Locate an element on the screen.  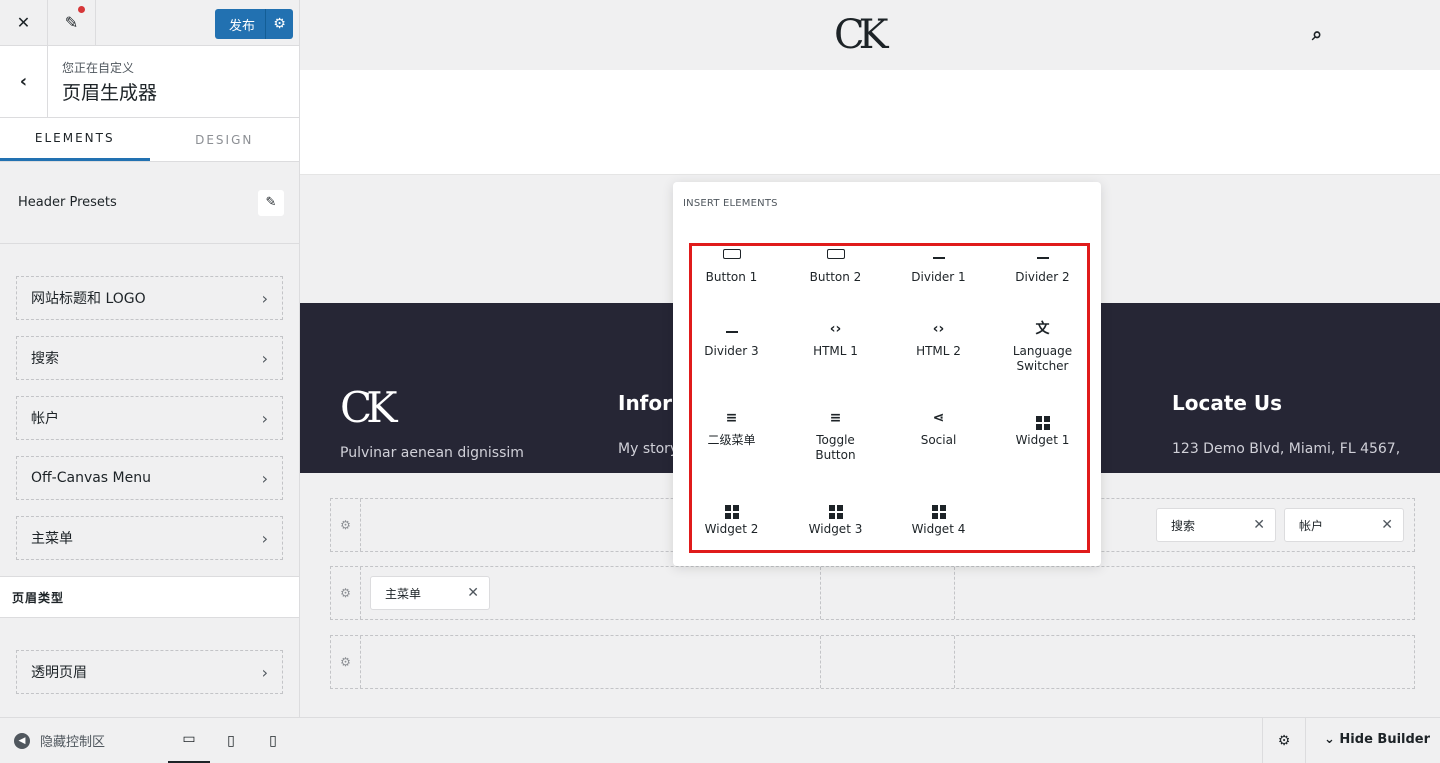
footer-info-heading: Infor is located at coordinates (645, 403).